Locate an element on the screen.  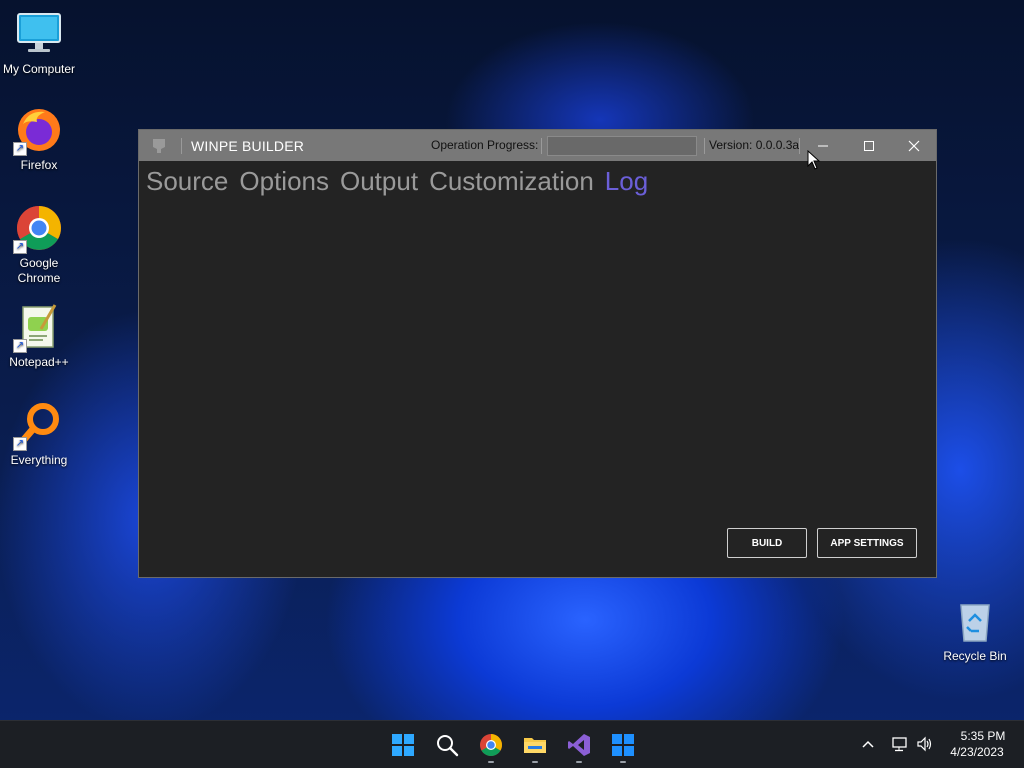
desktop-icon-label: Firefox is located at coordinates (39, 165).